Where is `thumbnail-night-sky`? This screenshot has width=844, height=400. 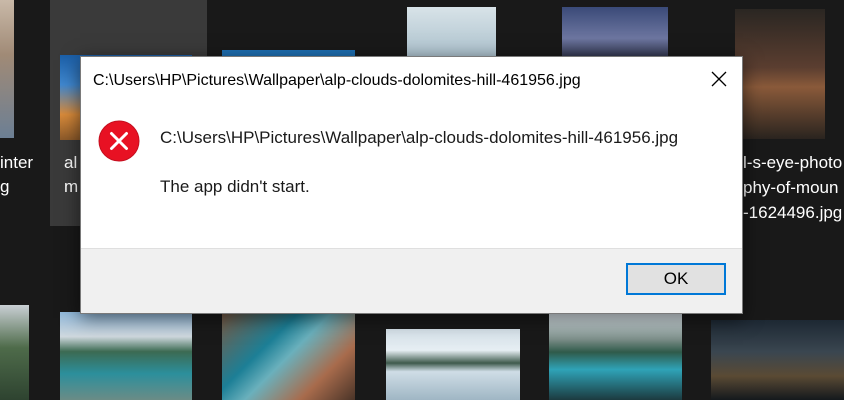 thumbnail-night-sky is located at coordinates (615, 33).